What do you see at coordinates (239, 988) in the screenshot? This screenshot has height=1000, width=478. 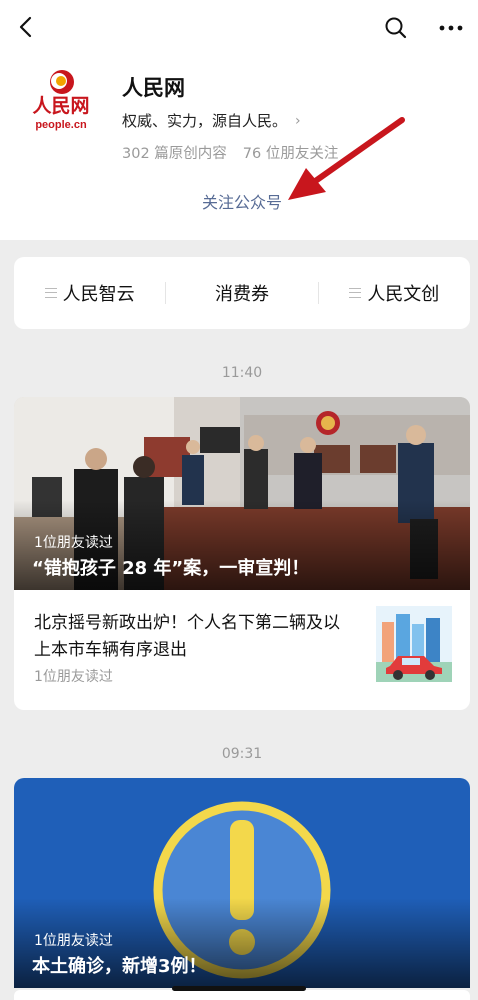 I see `home-indicator` at bounding box center [239, 988].